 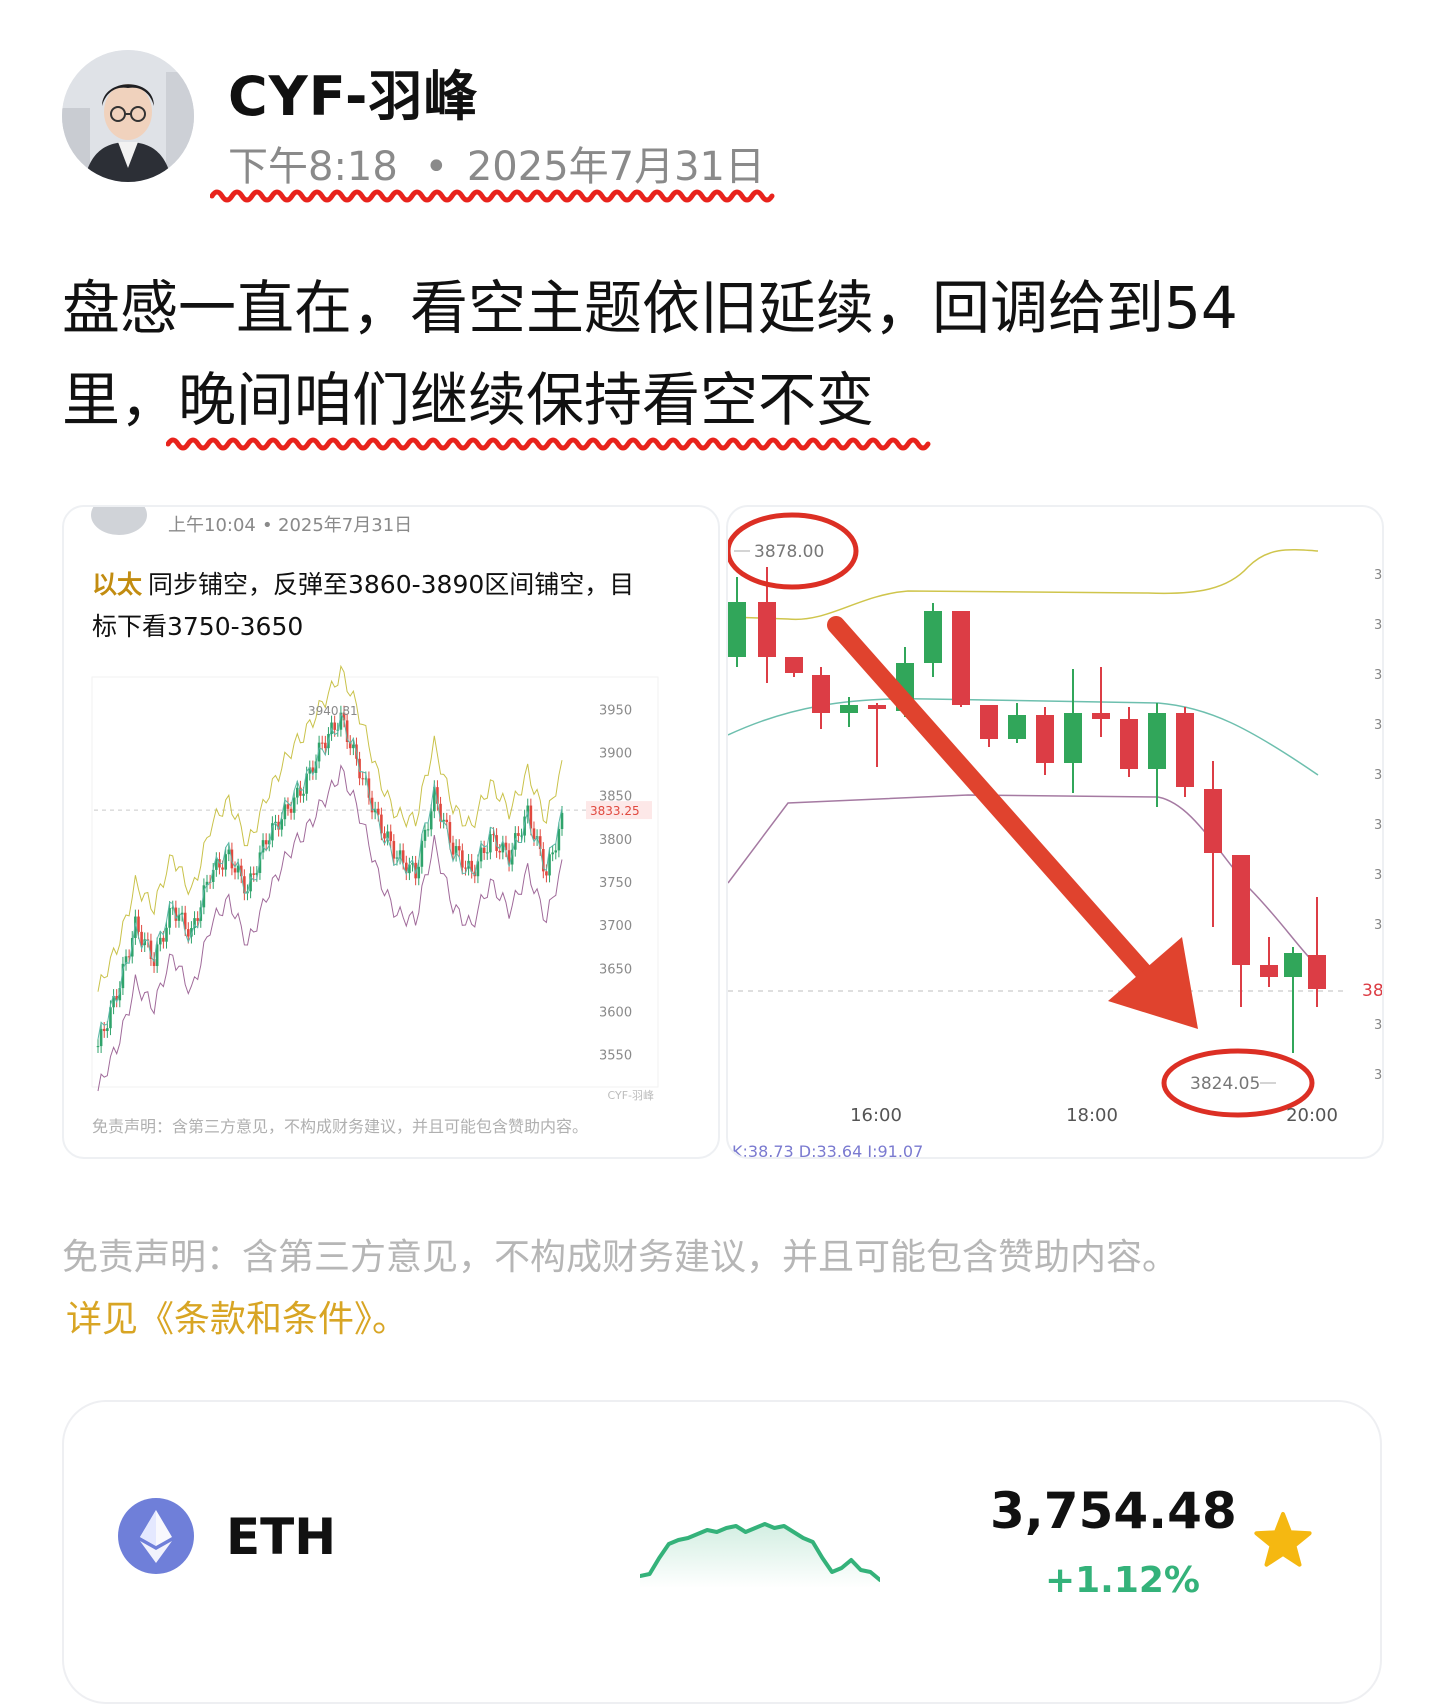 I want to click on y-tick-label: 3600, so click(x=615, y=1013).